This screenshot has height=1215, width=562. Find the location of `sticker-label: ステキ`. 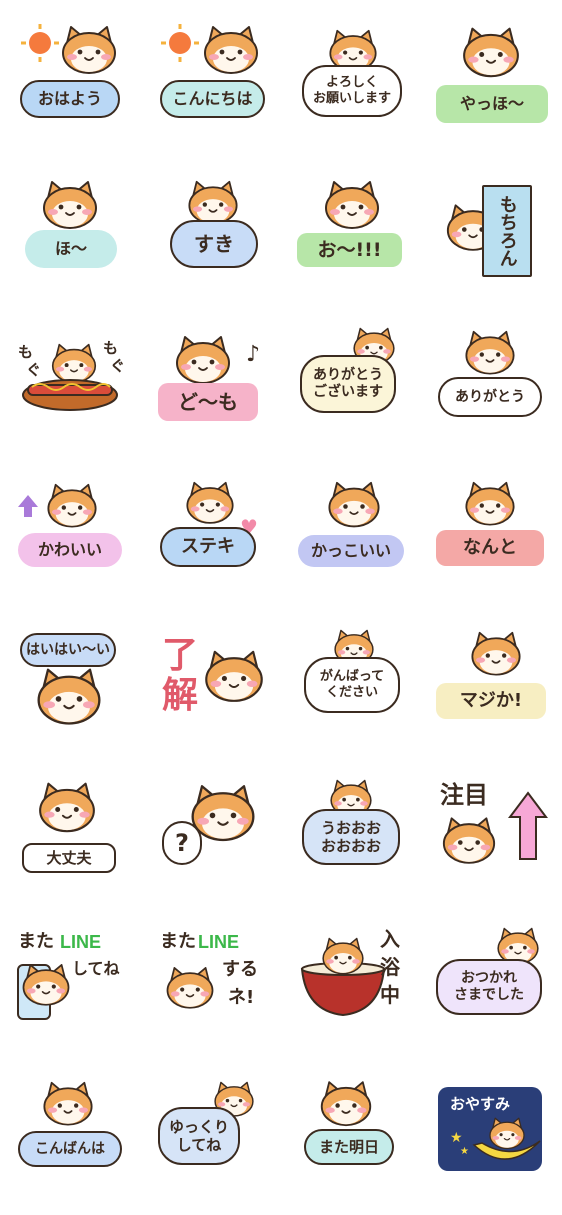

sticker-label: ステキ is located at coordinates (208, 547).